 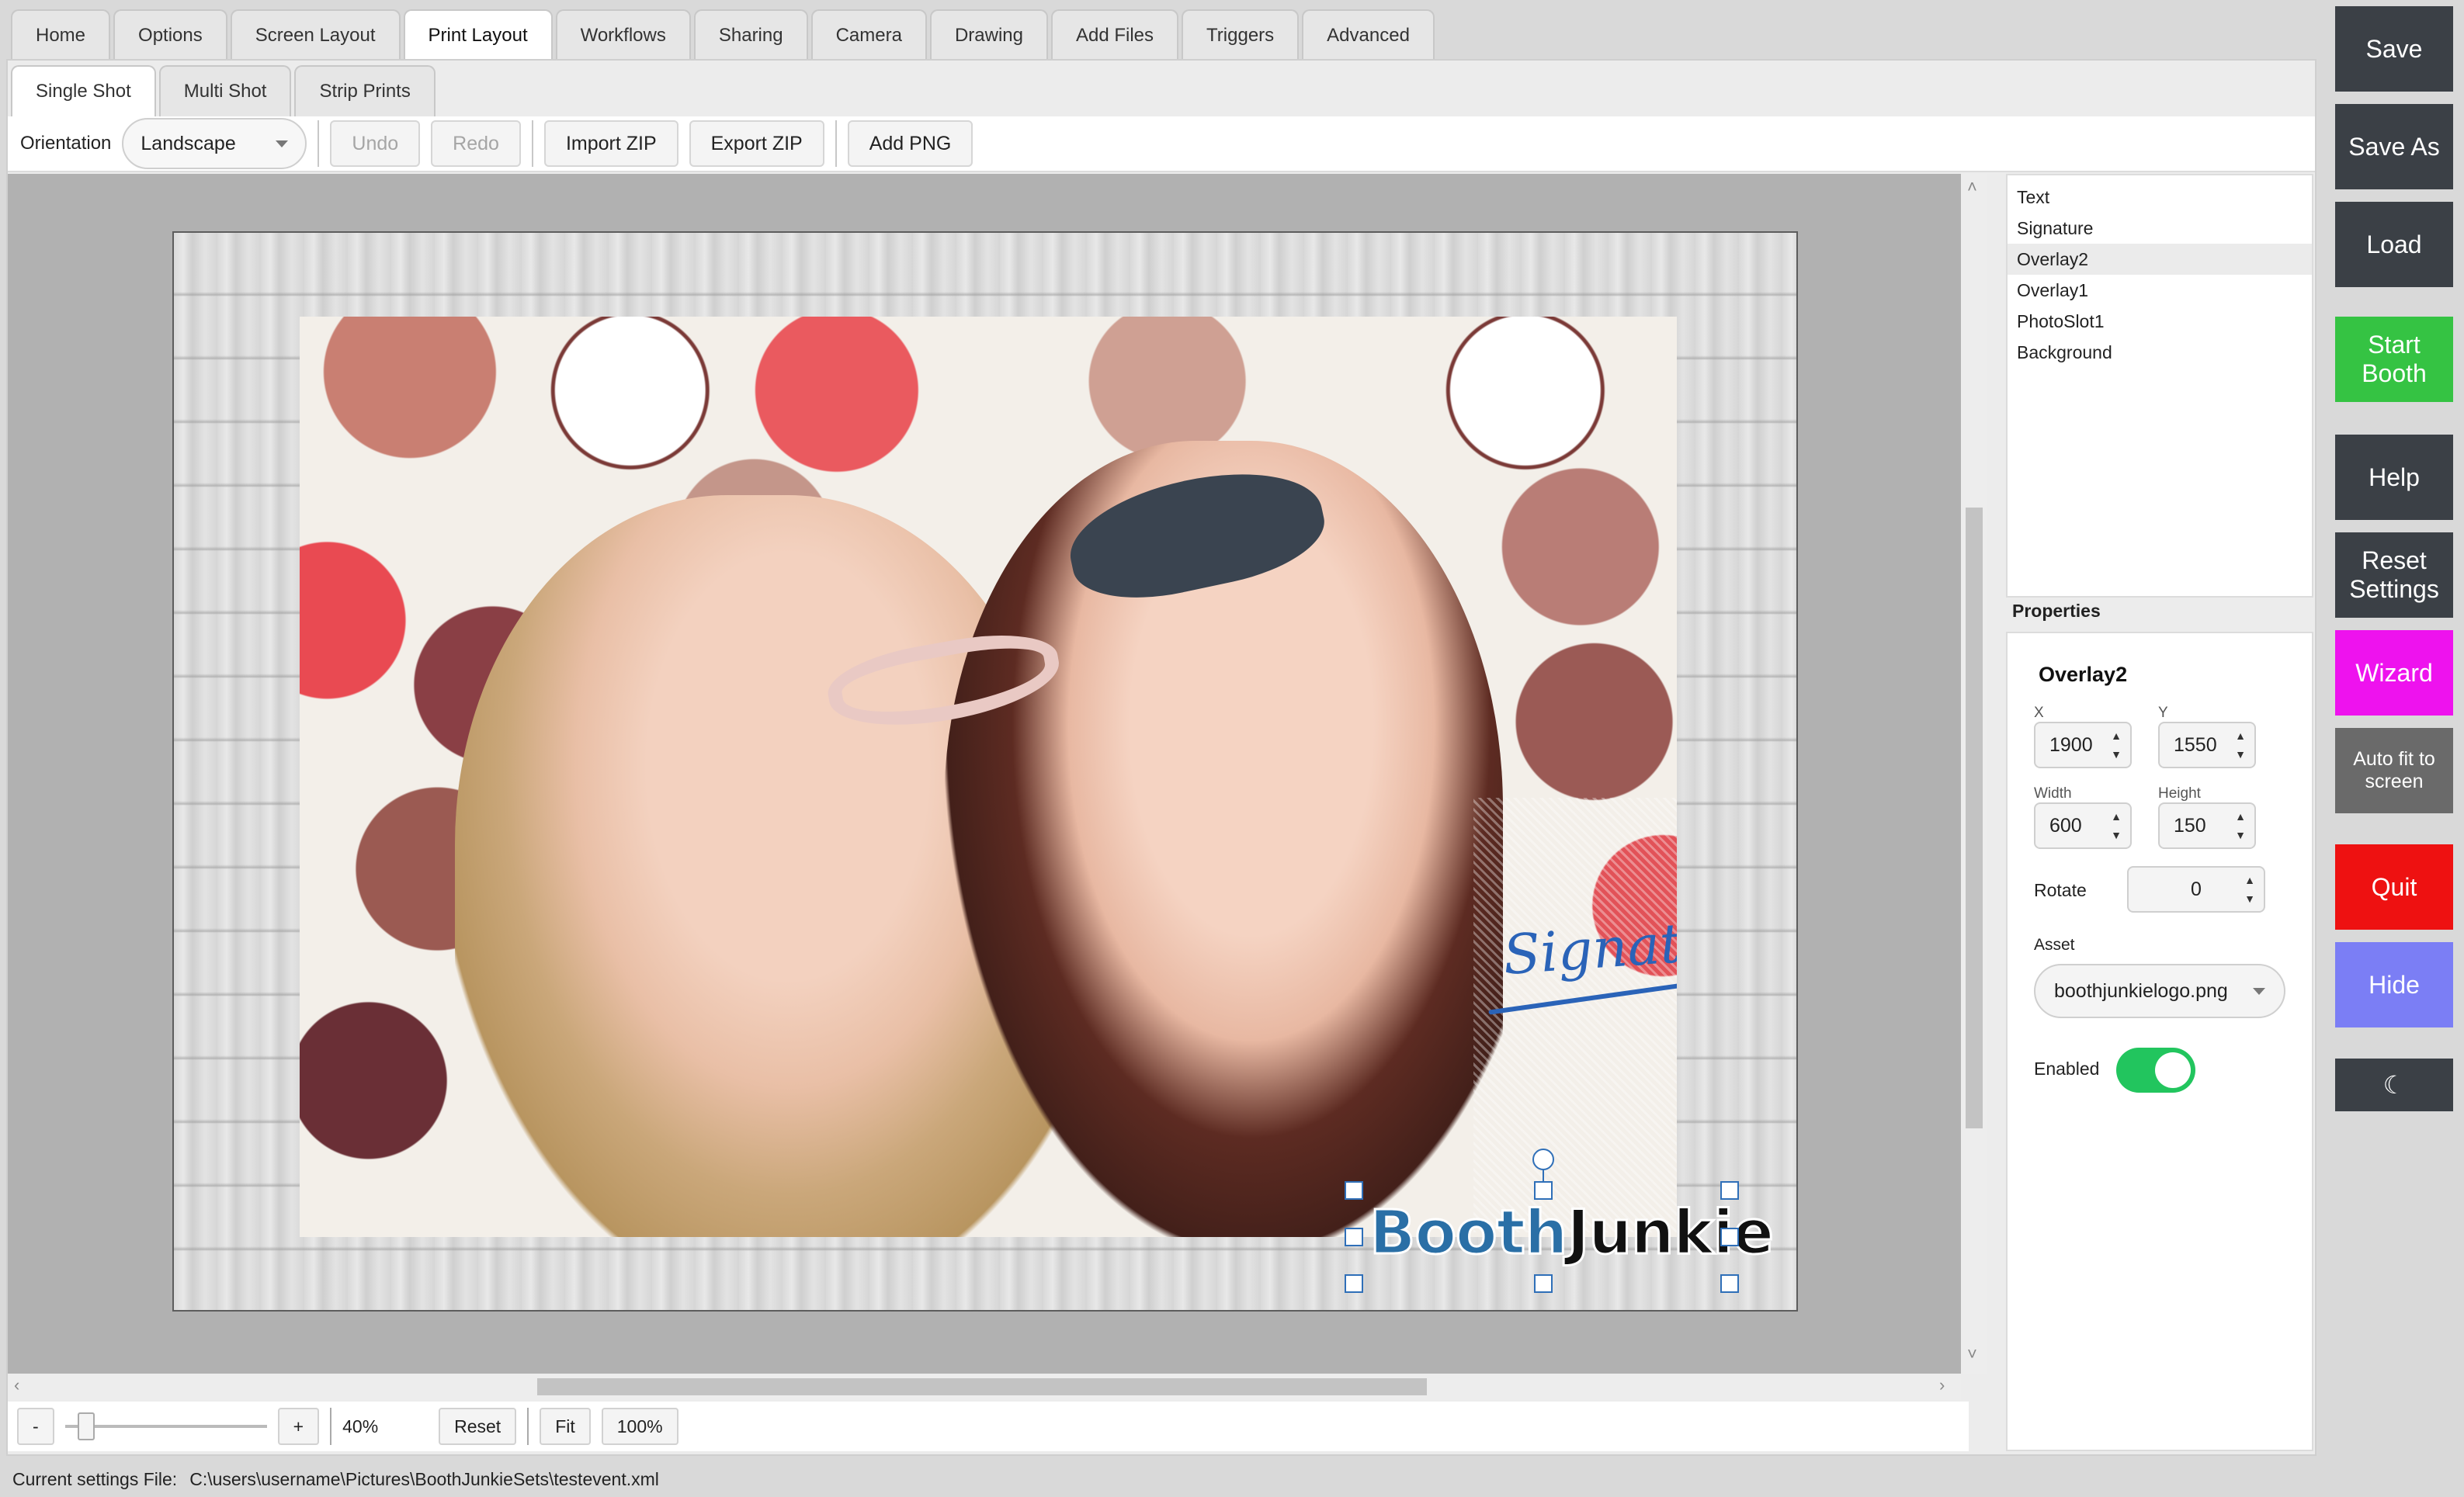 I want to click on horizontal-scrollbar: ‹ ›, so click(x=985, y=1387).